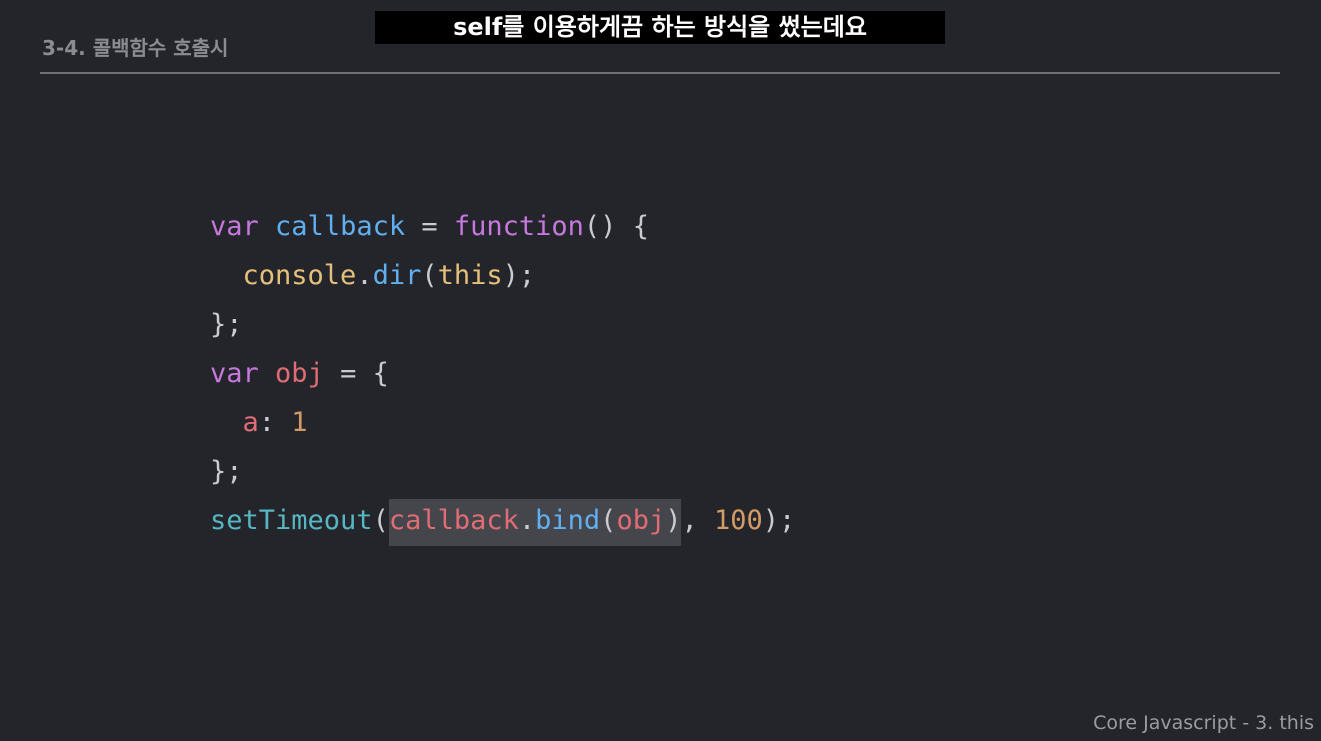 This screenshot has height=741, width=1321. Describe the element at coordinates (502, 422) in the screenshot. I see `code-line-5: a: 1` at that location.